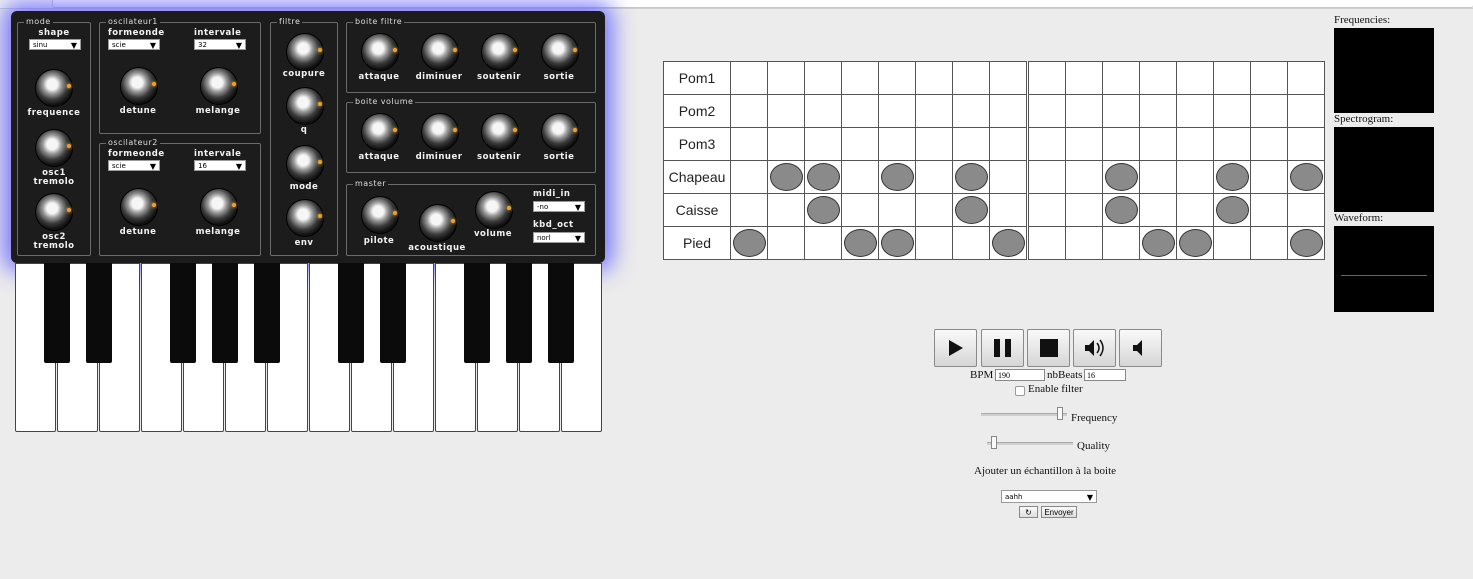  I want to click on acoustique-knob, so click(438, 223).